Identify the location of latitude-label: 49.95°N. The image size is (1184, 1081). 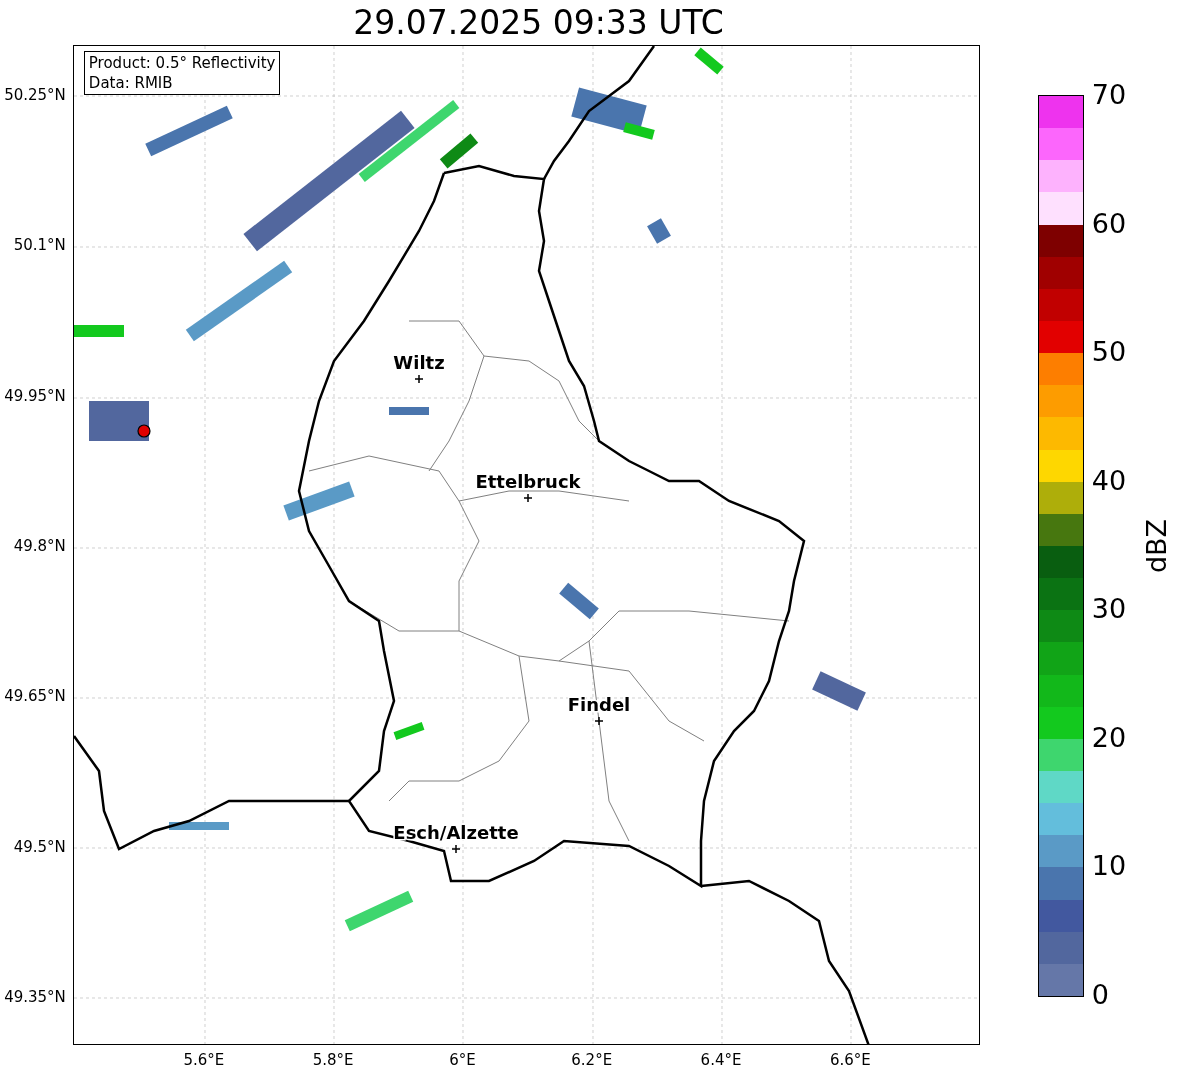
(35, 395).